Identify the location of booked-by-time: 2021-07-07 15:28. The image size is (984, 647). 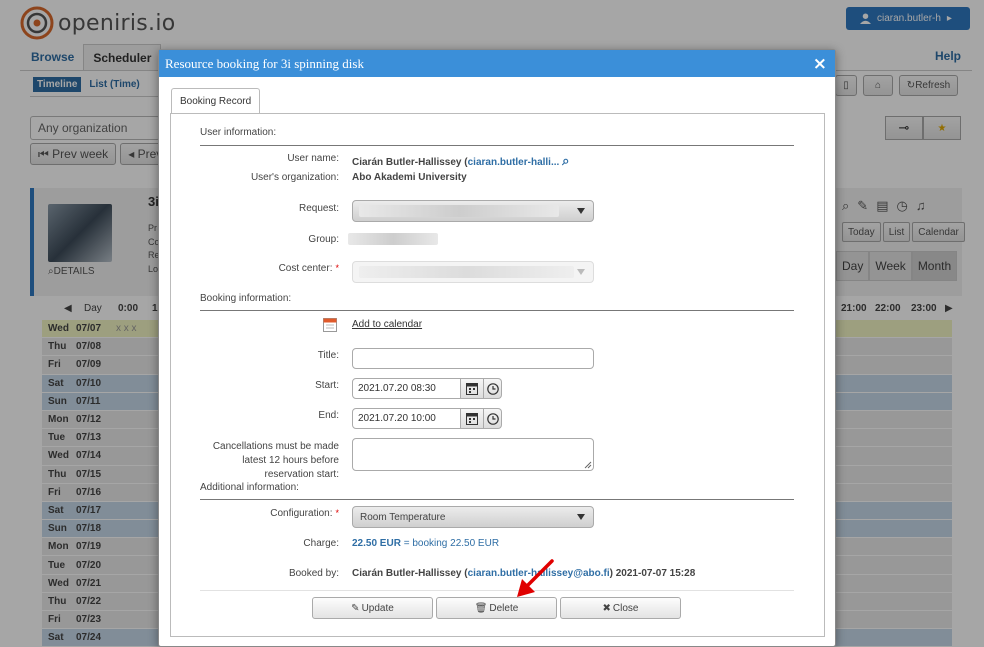
(655, 573).